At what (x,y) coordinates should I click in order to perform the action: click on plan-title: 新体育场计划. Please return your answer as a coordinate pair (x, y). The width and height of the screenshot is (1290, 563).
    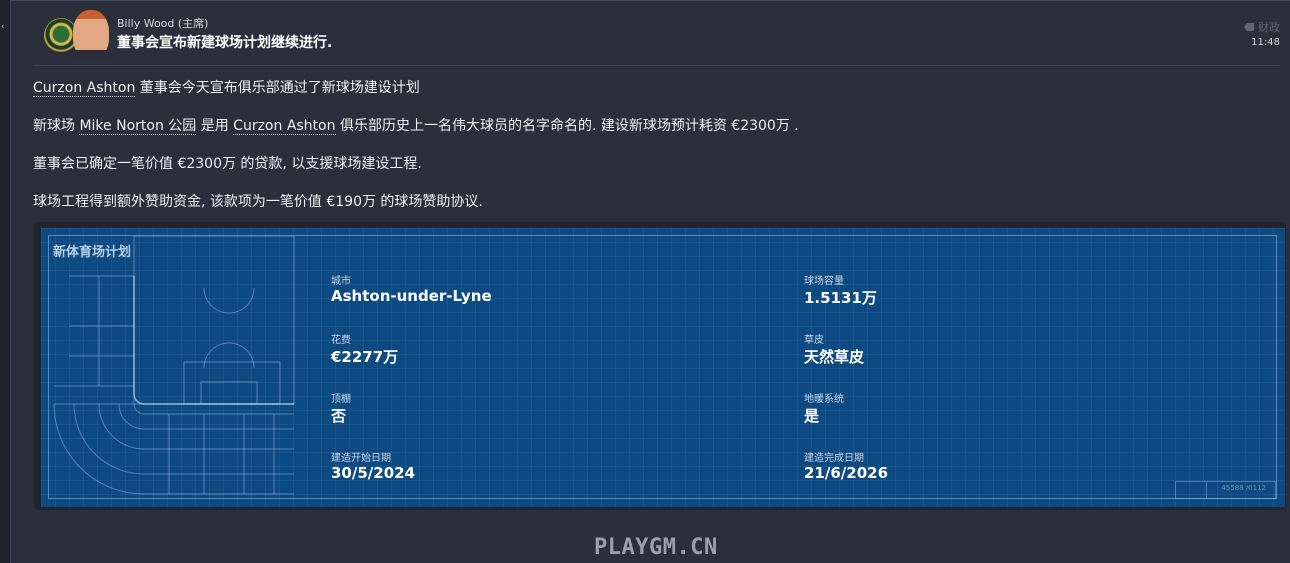
    Looking at the image, I should click on (92, 252).